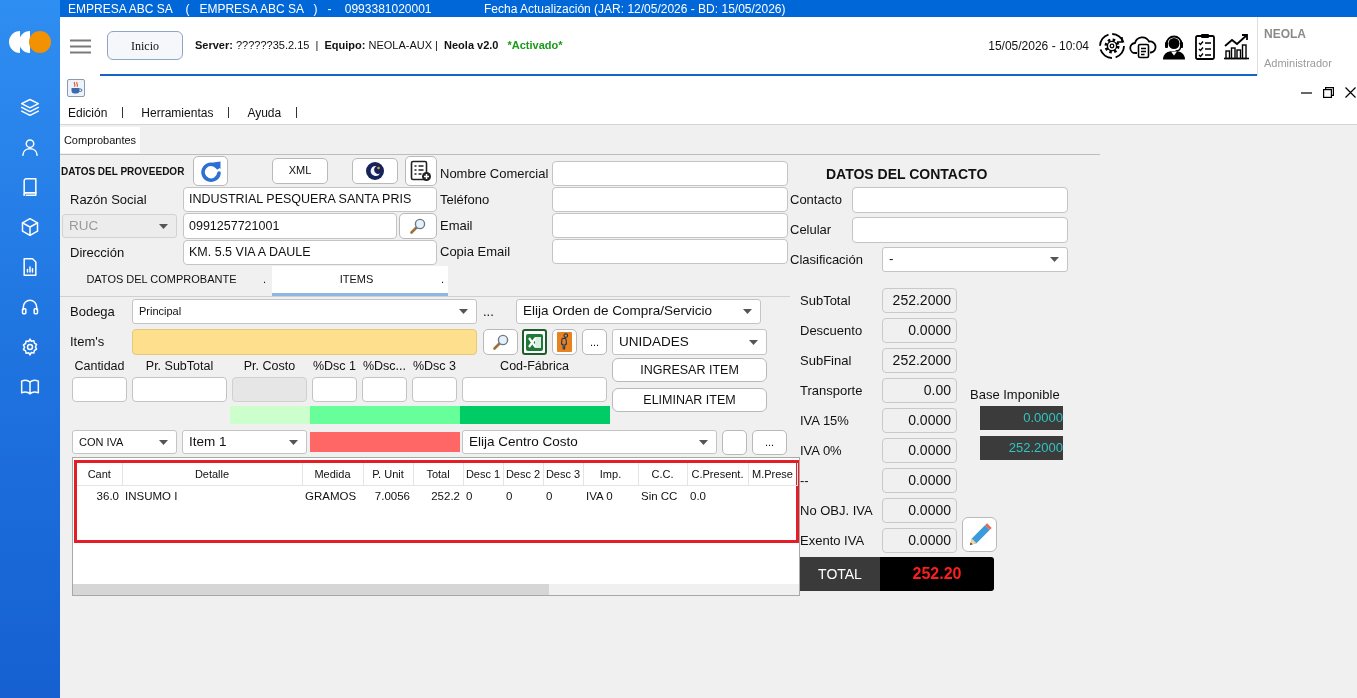 This screenshot has width=1357, height=698. I want to click on column-header: P. Unit, so click(388, 474).